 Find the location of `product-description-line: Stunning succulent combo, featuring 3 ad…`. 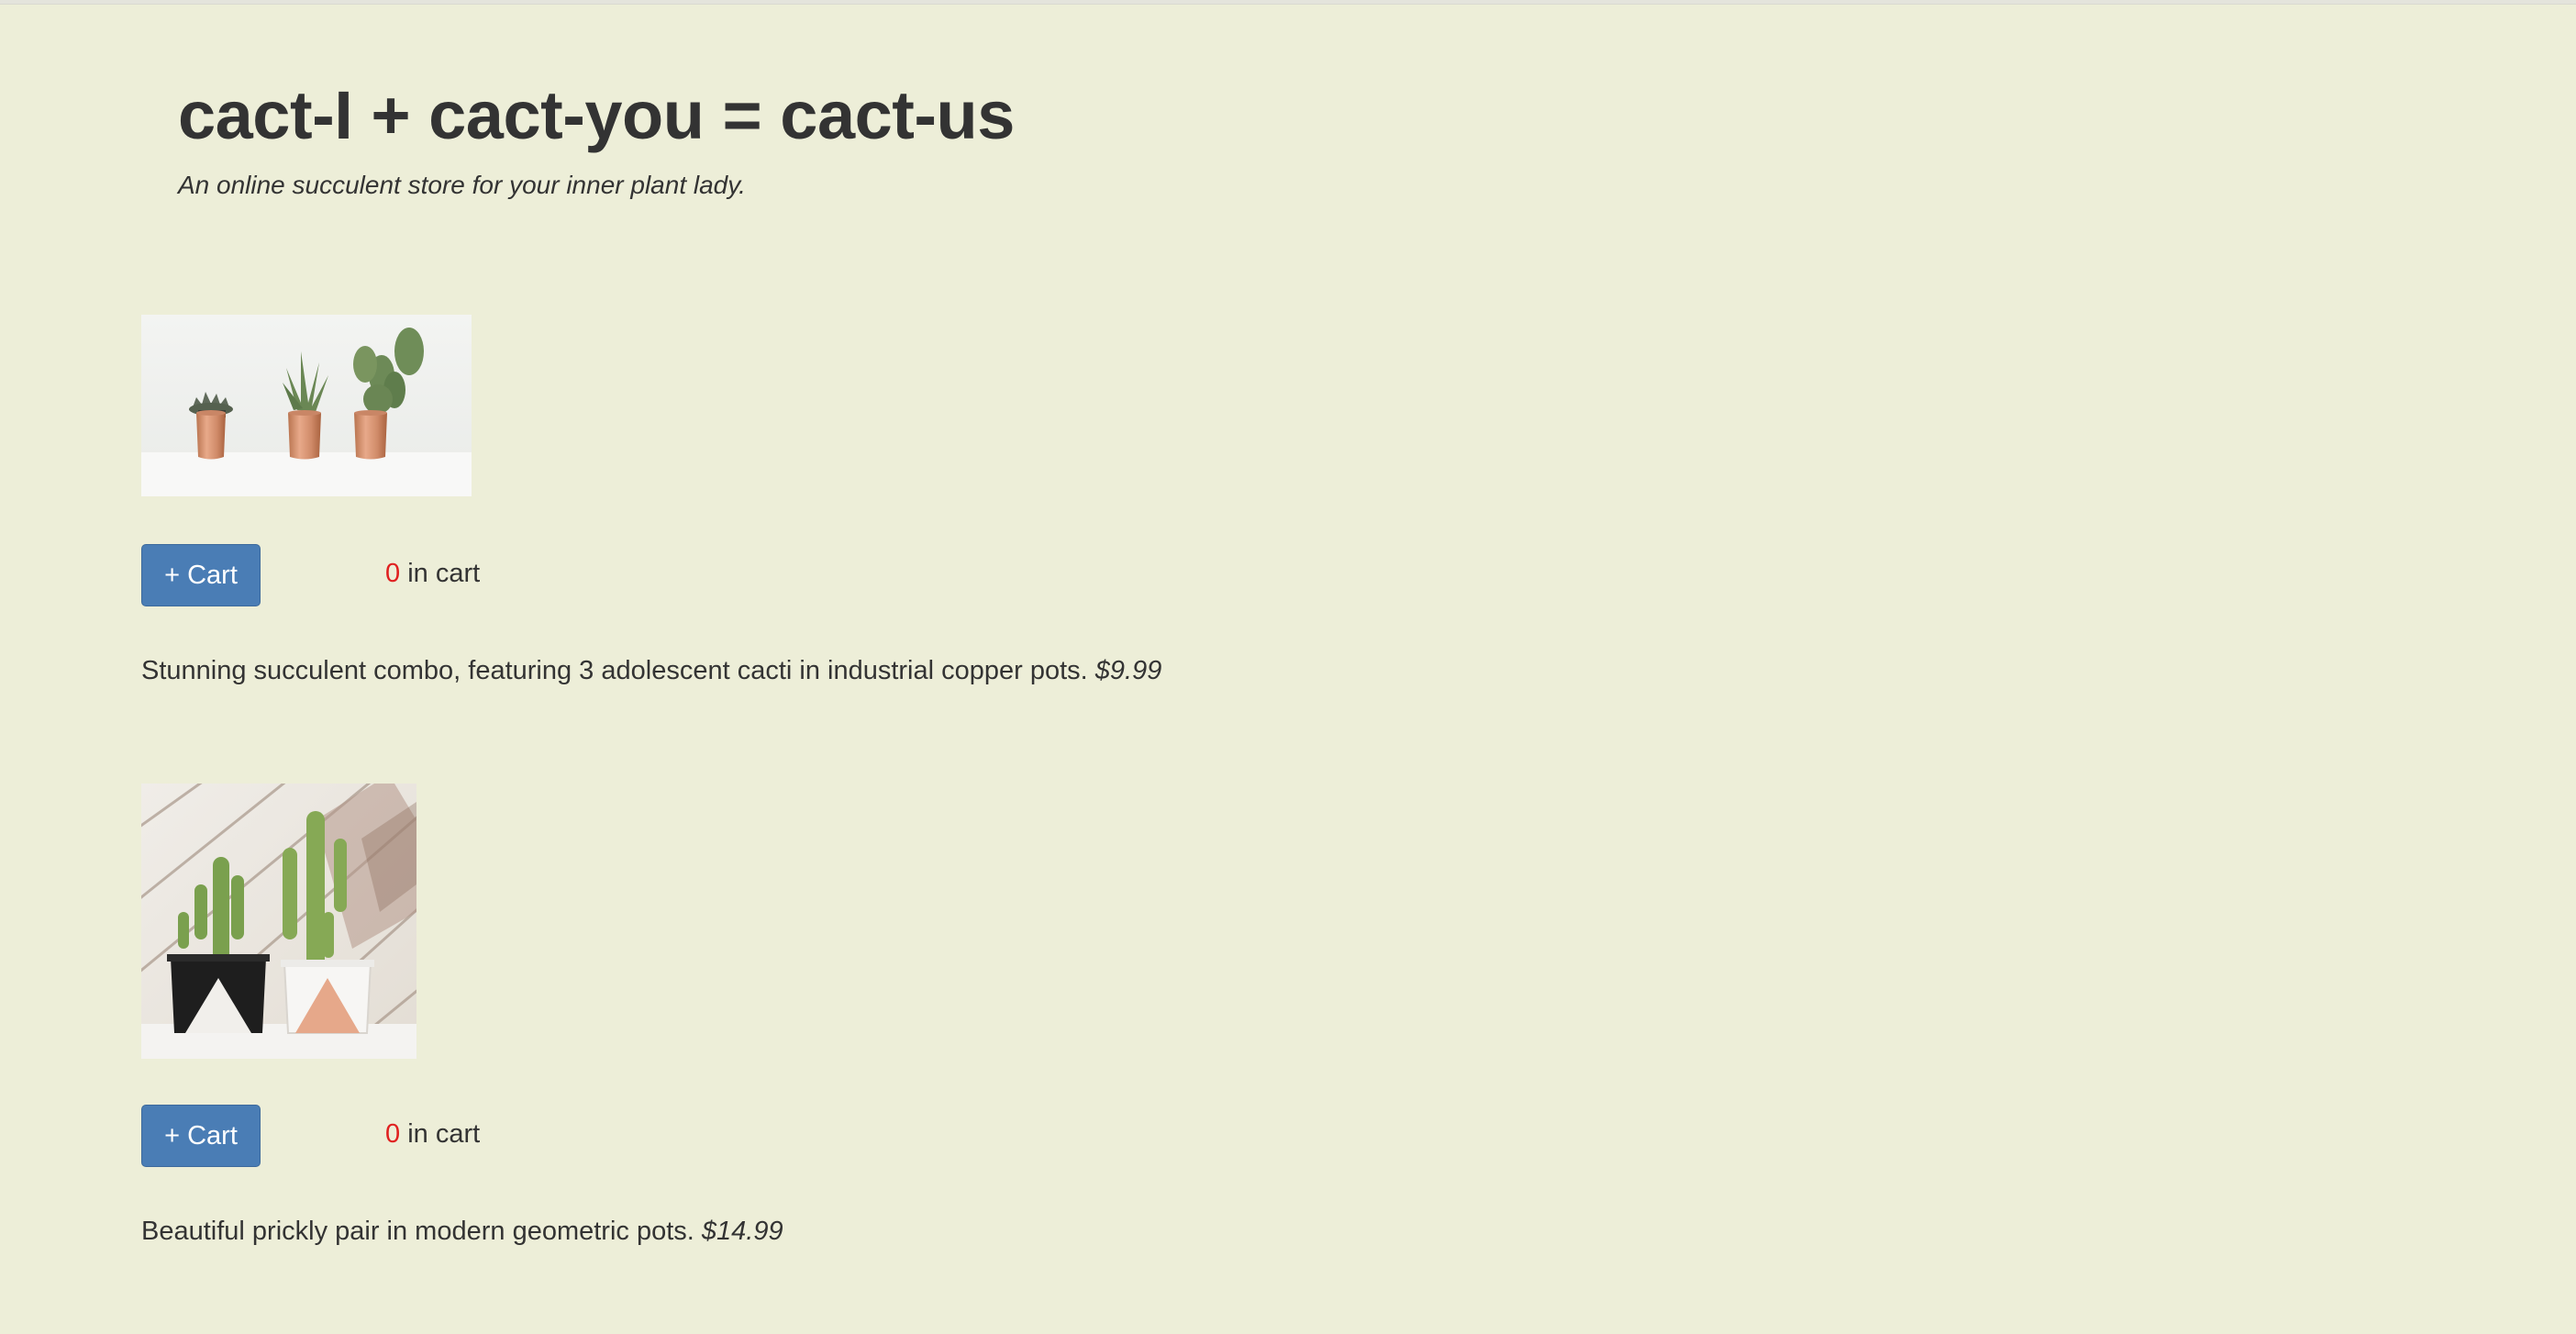

product-description-line: Stunning succulent combo, featuring 3 ad… is located at coordinates (651, 670).